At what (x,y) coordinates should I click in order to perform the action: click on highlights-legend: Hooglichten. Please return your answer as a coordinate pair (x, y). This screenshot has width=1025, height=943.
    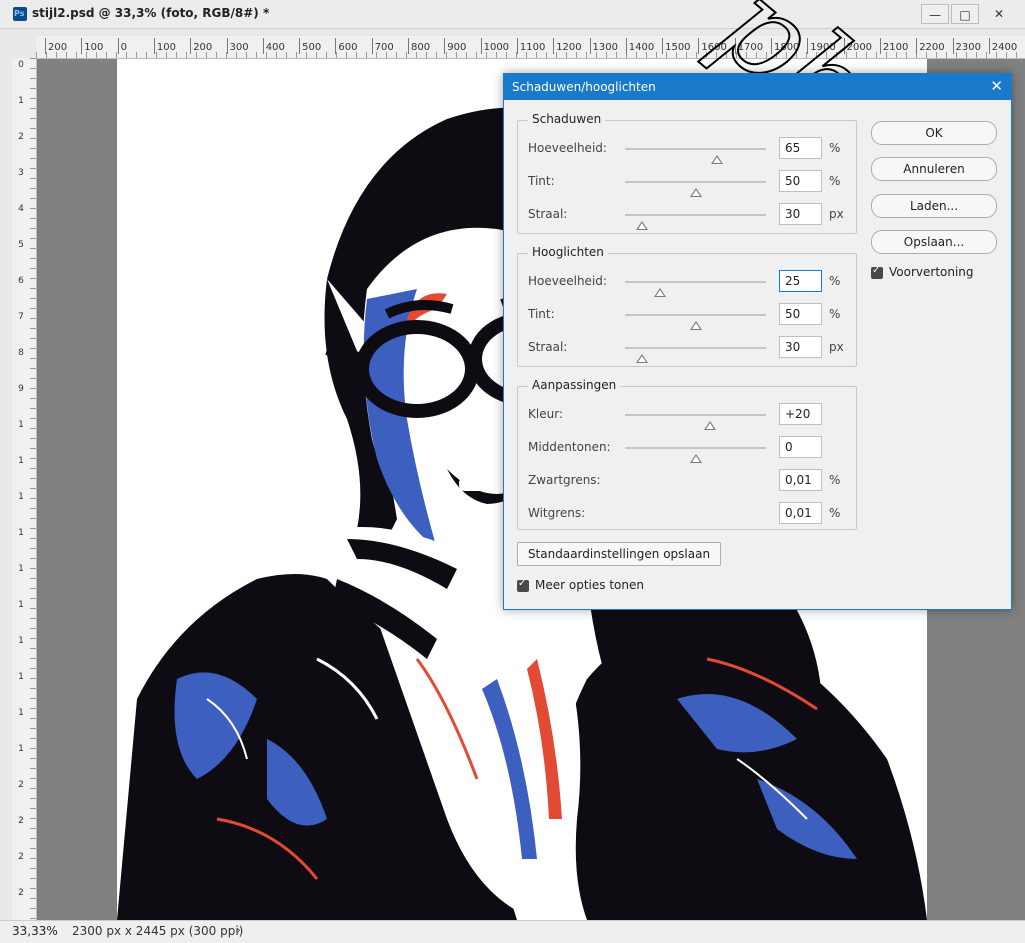
    Looking at the image, I should click on (568, 252).